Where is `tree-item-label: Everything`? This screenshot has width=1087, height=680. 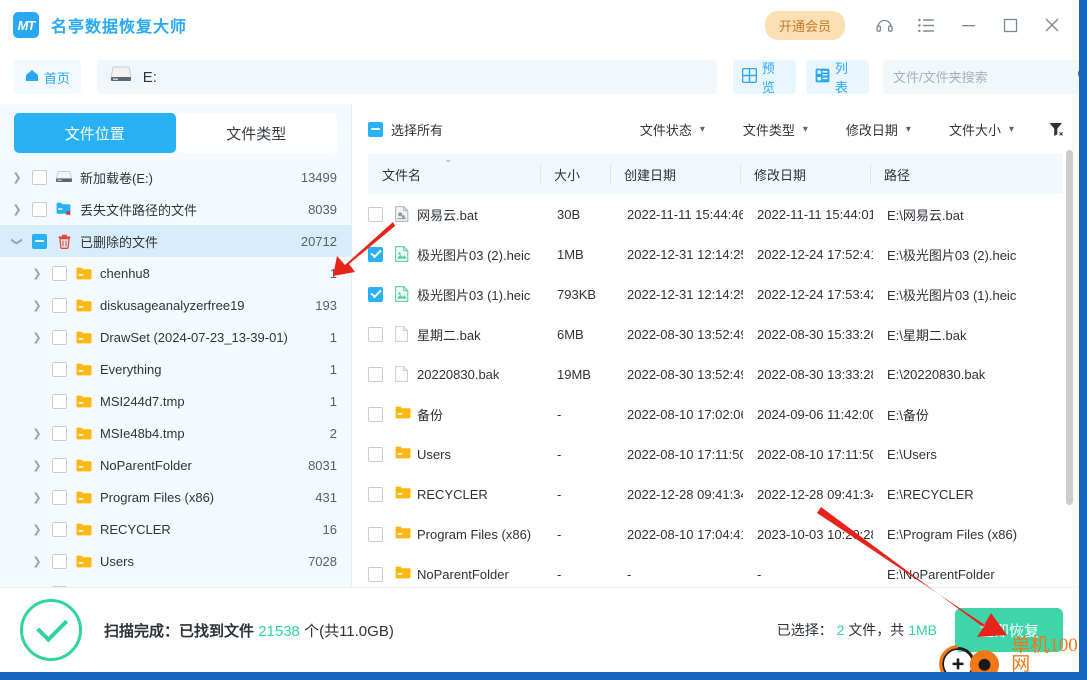
tree-item-label: Everything is located at coordinates (131, 369).